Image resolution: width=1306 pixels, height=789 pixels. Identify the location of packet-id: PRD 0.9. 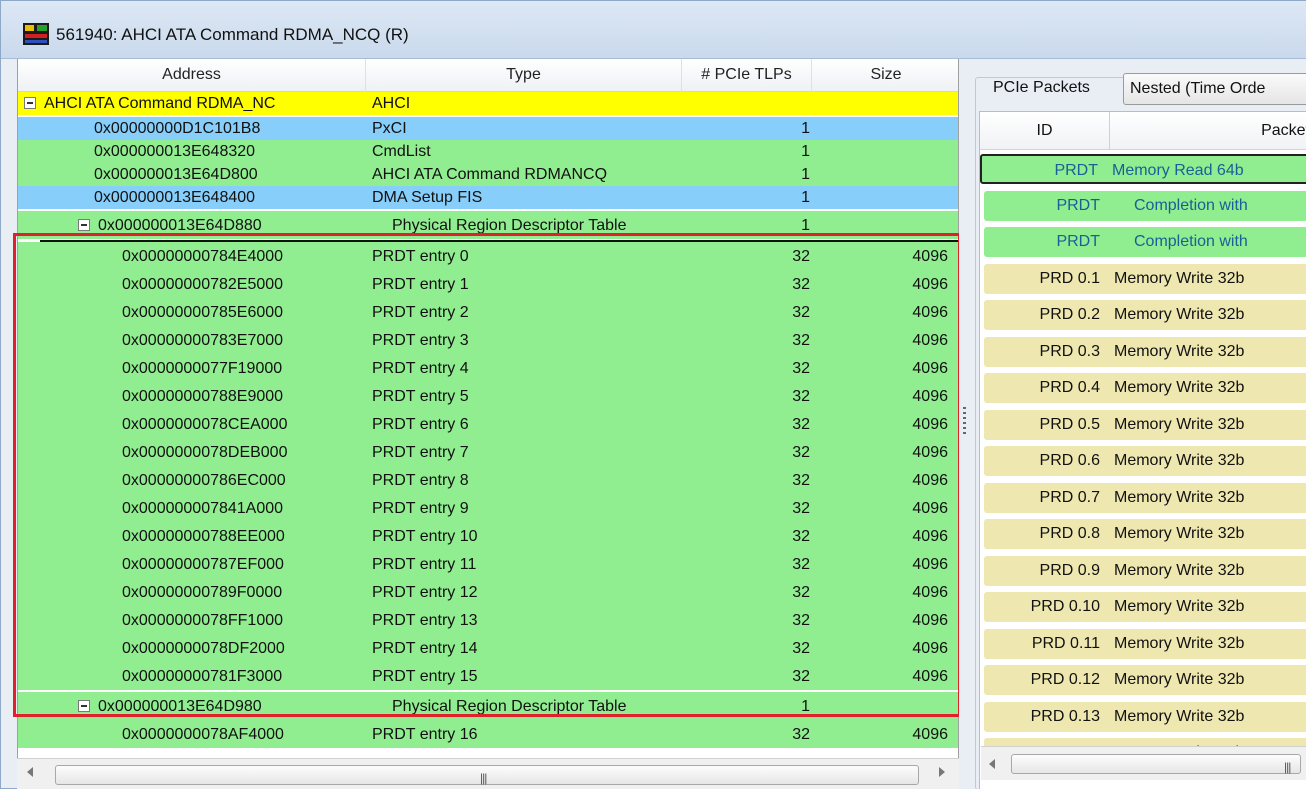
(1069, 570).